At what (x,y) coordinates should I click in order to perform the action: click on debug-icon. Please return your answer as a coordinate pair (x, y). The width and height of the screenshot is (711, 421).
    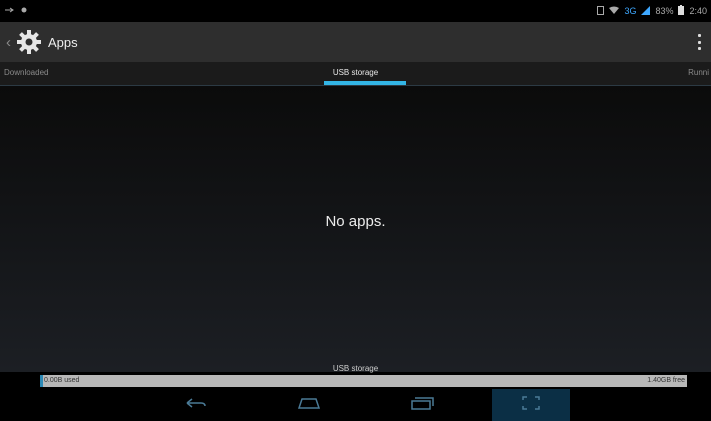
    Looking at the image, I should click on (24, 11).